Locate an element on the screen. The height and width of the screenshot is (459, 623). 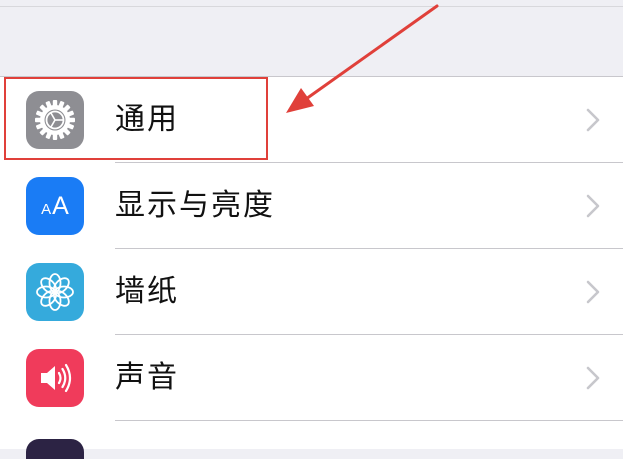
settings-row-label: 声音 is located at coordinates (147, 377).